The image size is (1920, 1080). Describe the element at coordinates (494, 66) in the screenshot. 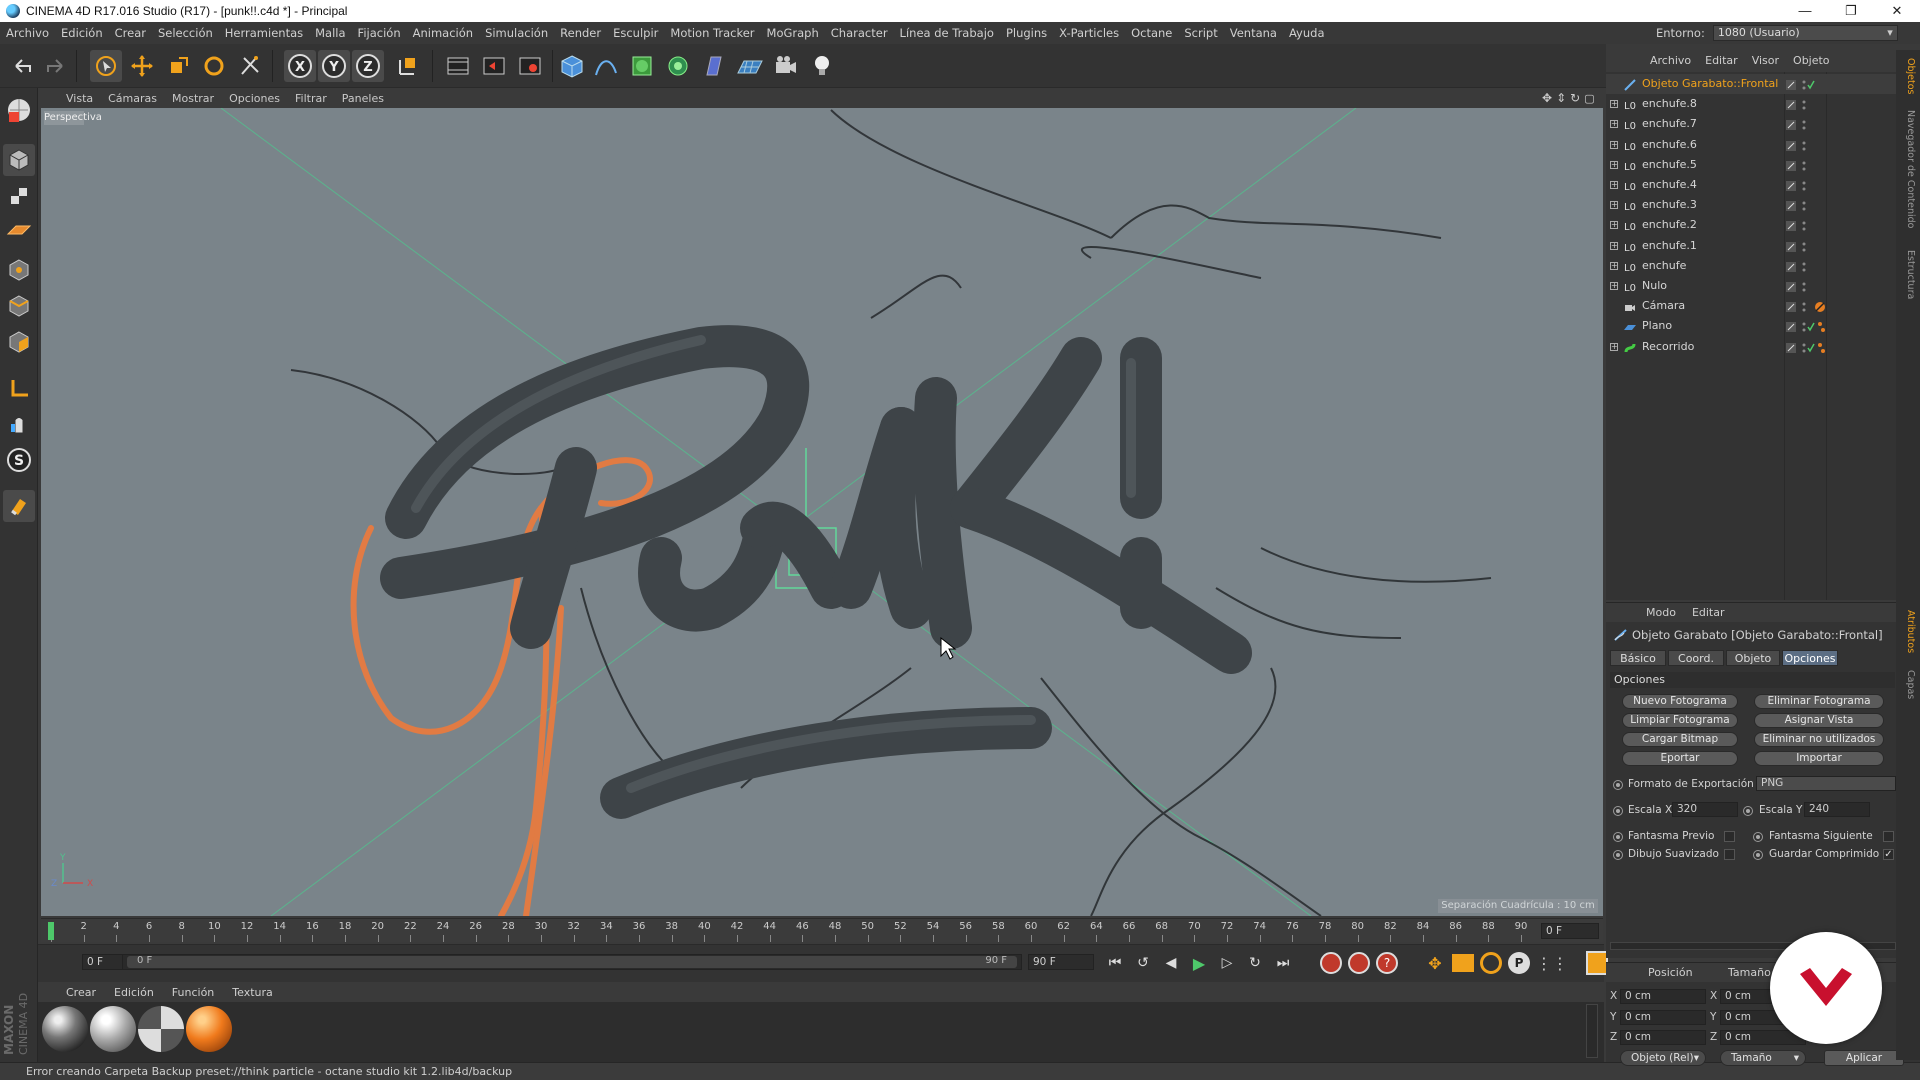

I see `render-to-picture-viewer-icon` at that location.